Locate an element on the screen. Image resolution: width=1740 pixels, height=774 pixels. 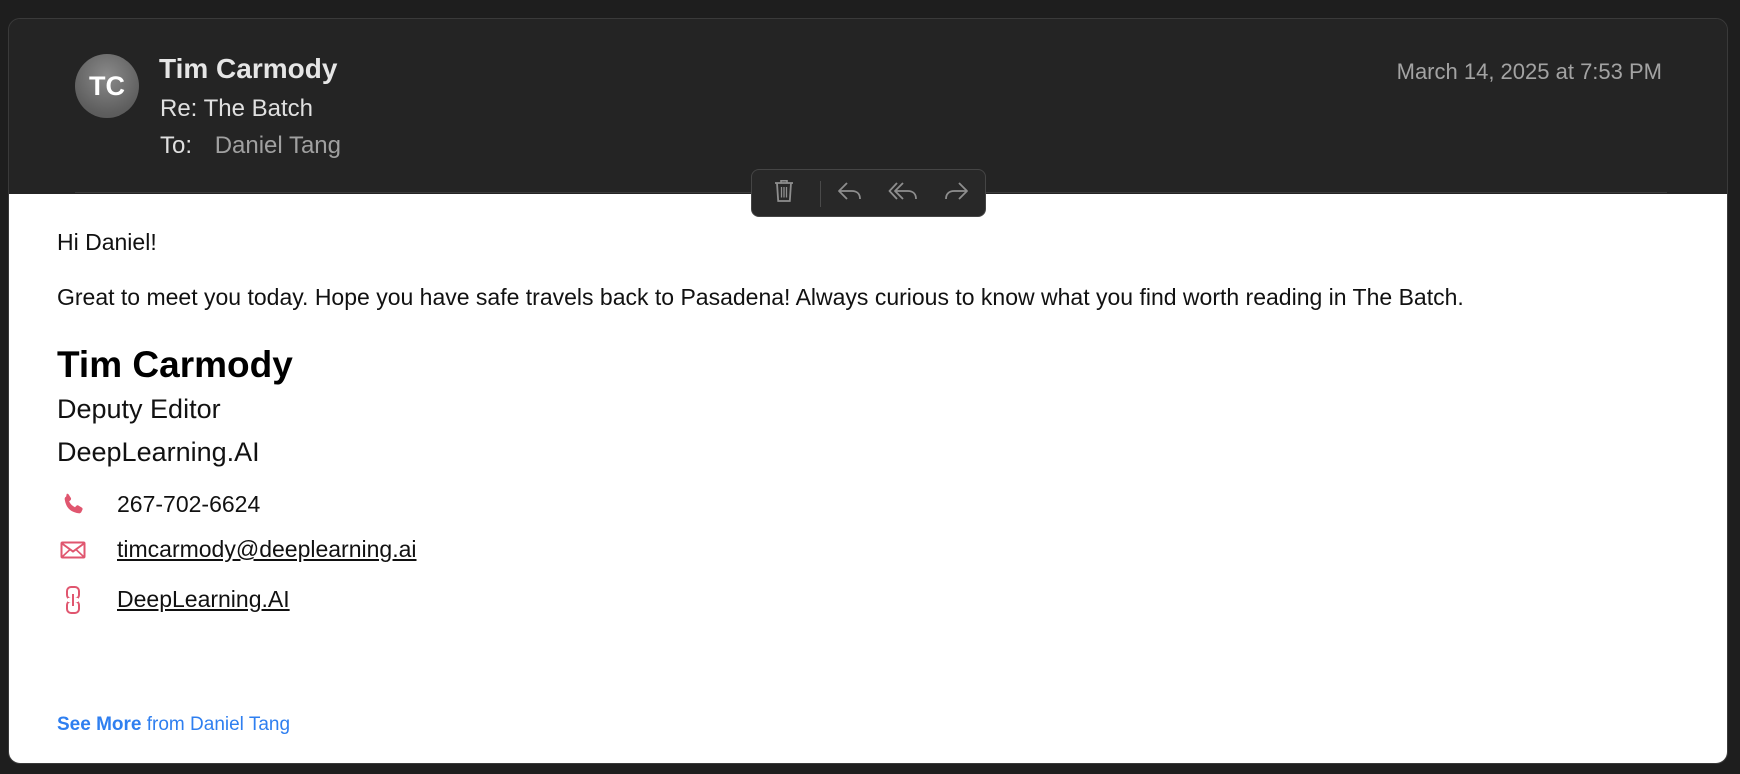
delete-button is located at coordinates (784, 193).